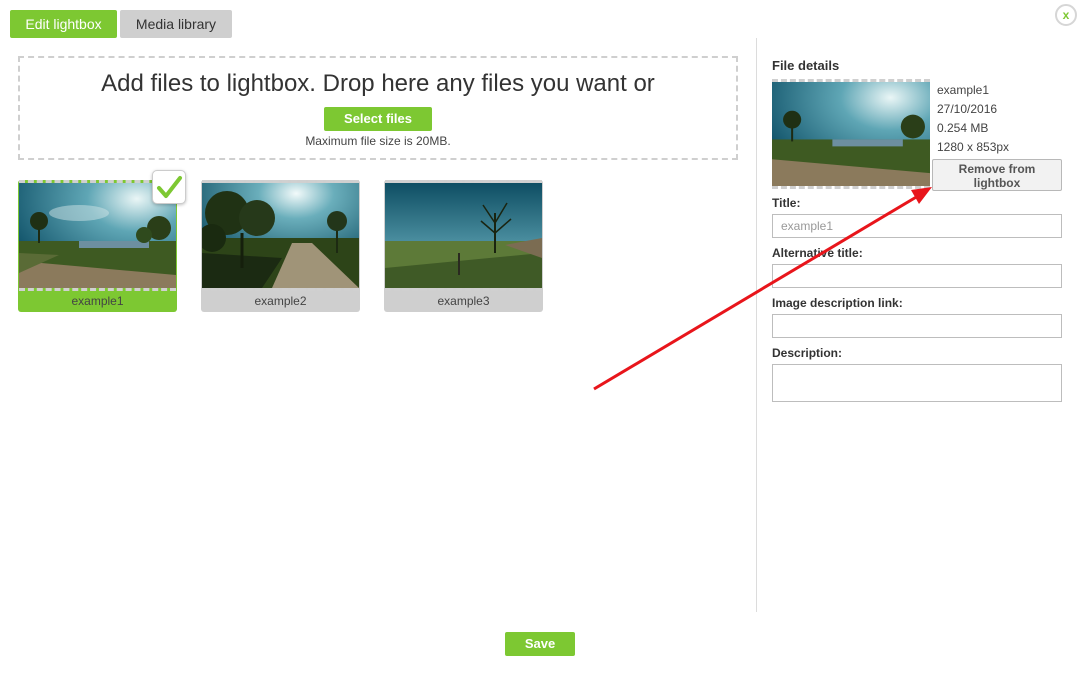 The width and height of the screenshot is (1081, 673). I want to click on file-date: 27/10/2016, so click(967, 109).